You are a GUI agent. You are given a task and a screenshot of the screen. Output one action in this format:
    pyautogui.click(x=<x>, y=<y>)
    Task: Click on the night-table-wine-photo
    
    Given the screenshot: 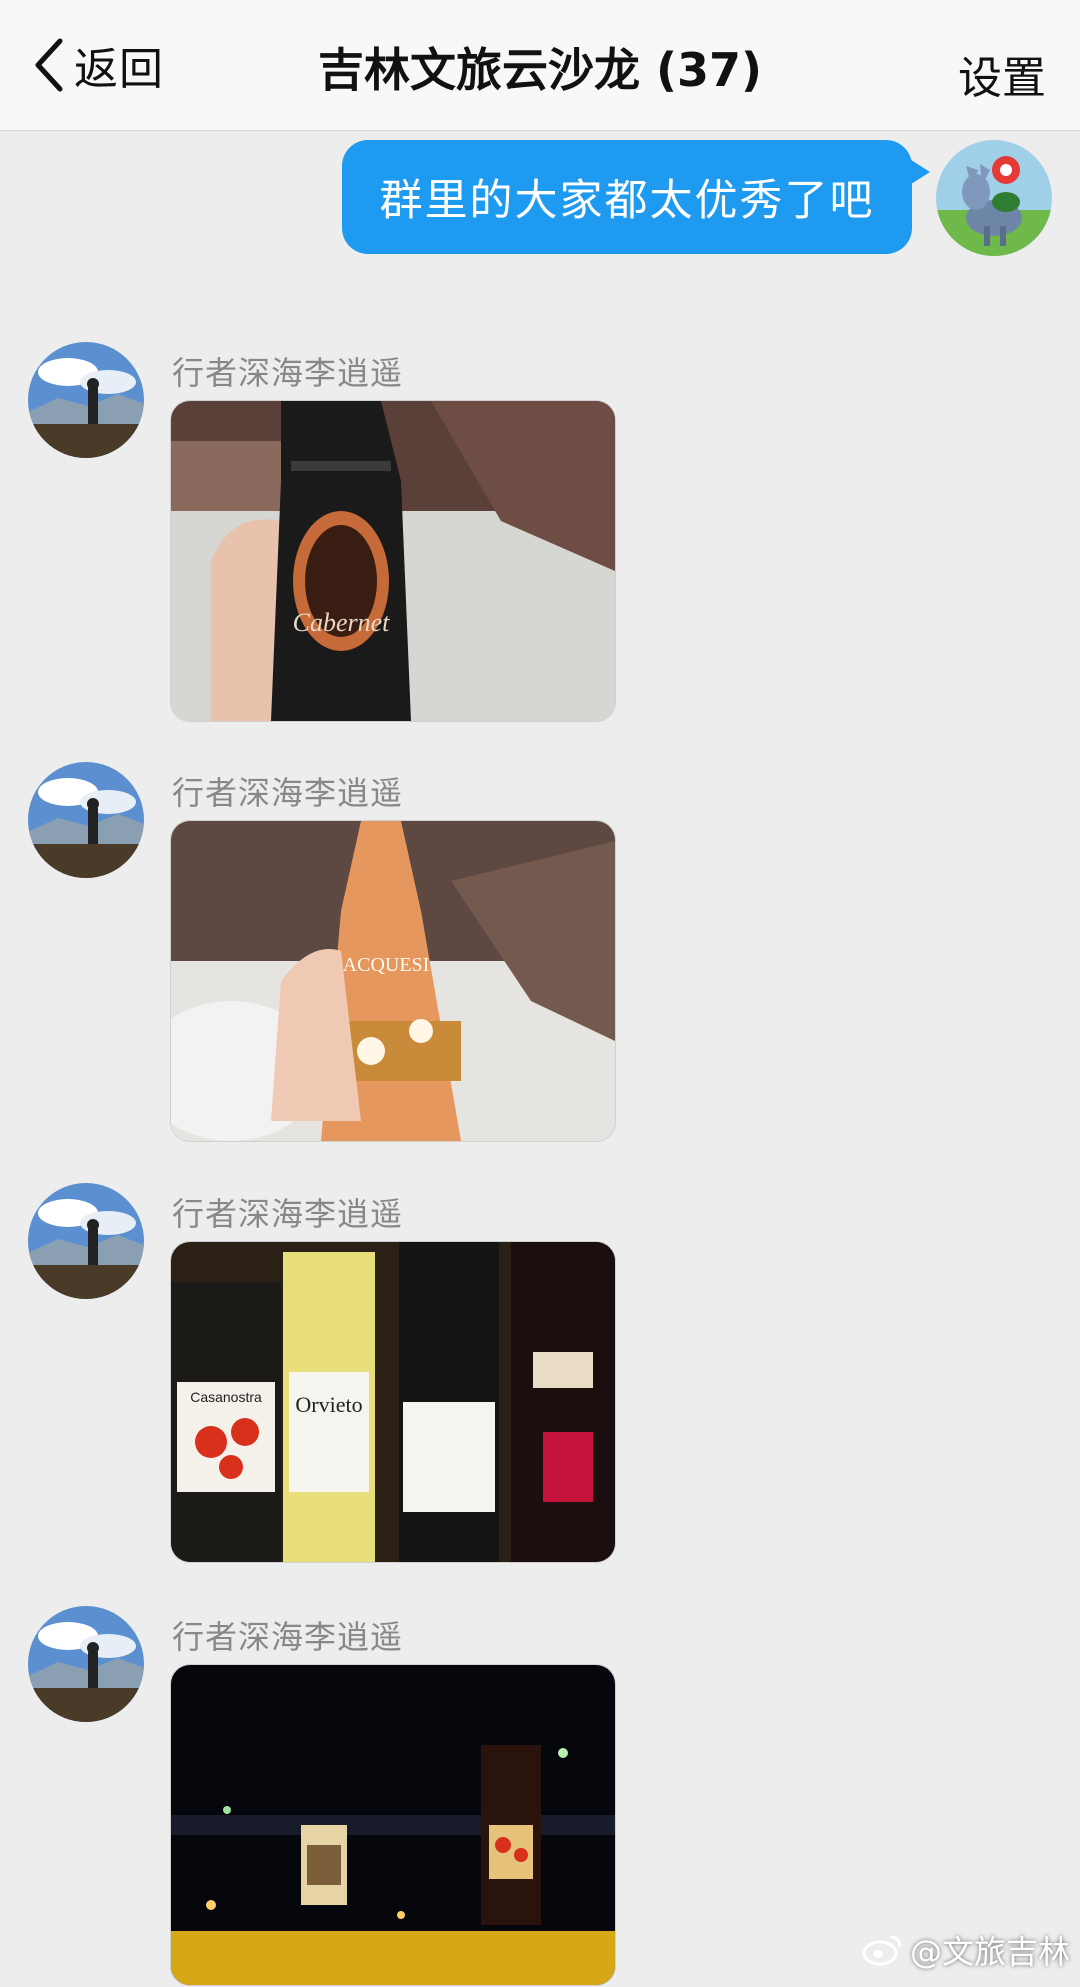 What is the action you would take?
    pyautogui.click(x=393, y=1825)
    